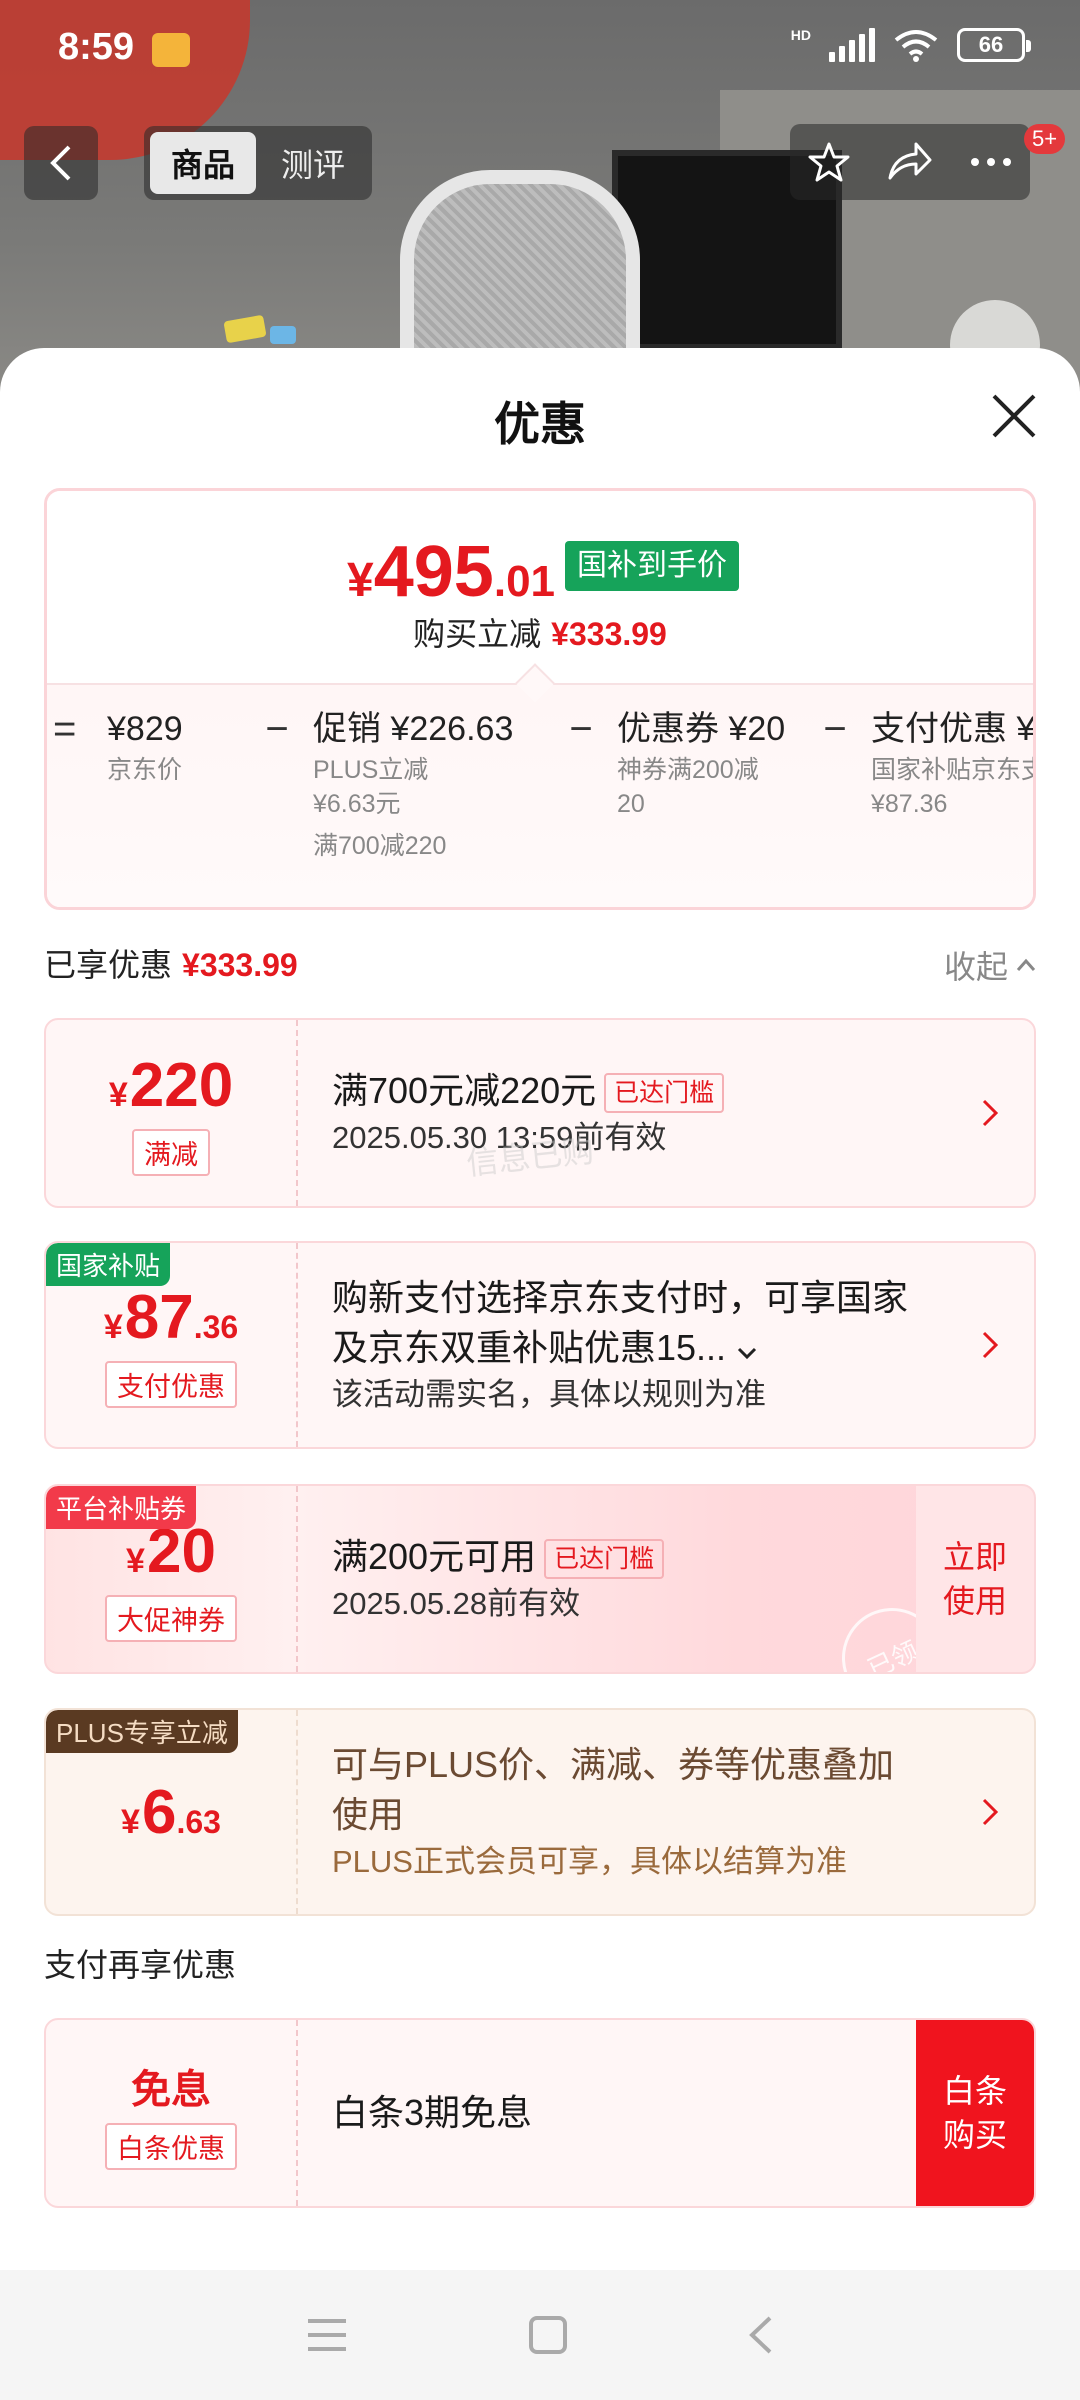  I want to click on final-price-dec: .01, so click(524, 581).